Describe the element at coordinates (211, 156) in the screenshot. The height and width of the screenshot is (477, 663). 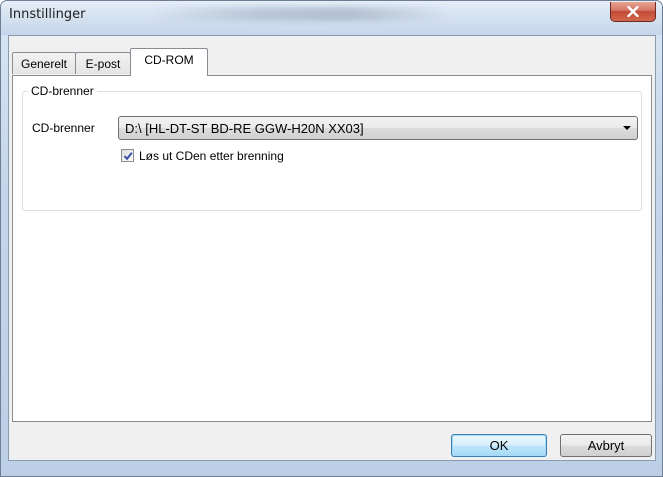
I see `eject-cd-label: Løs ut CDen etter brenning` at that location.